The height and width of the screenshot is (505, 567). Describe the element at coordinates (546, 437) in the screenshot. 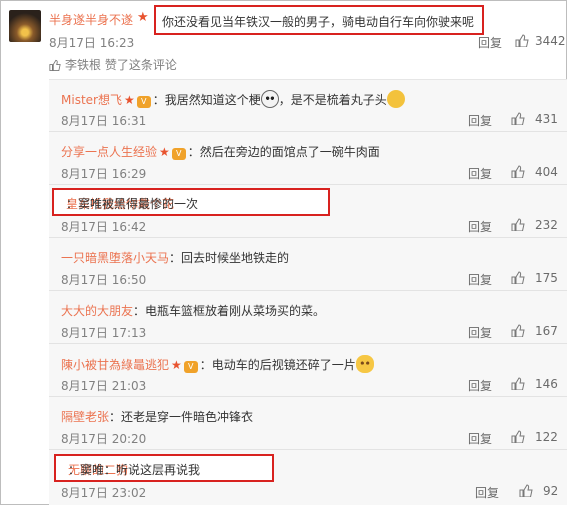

I see `reply-likes: 122` at that location.